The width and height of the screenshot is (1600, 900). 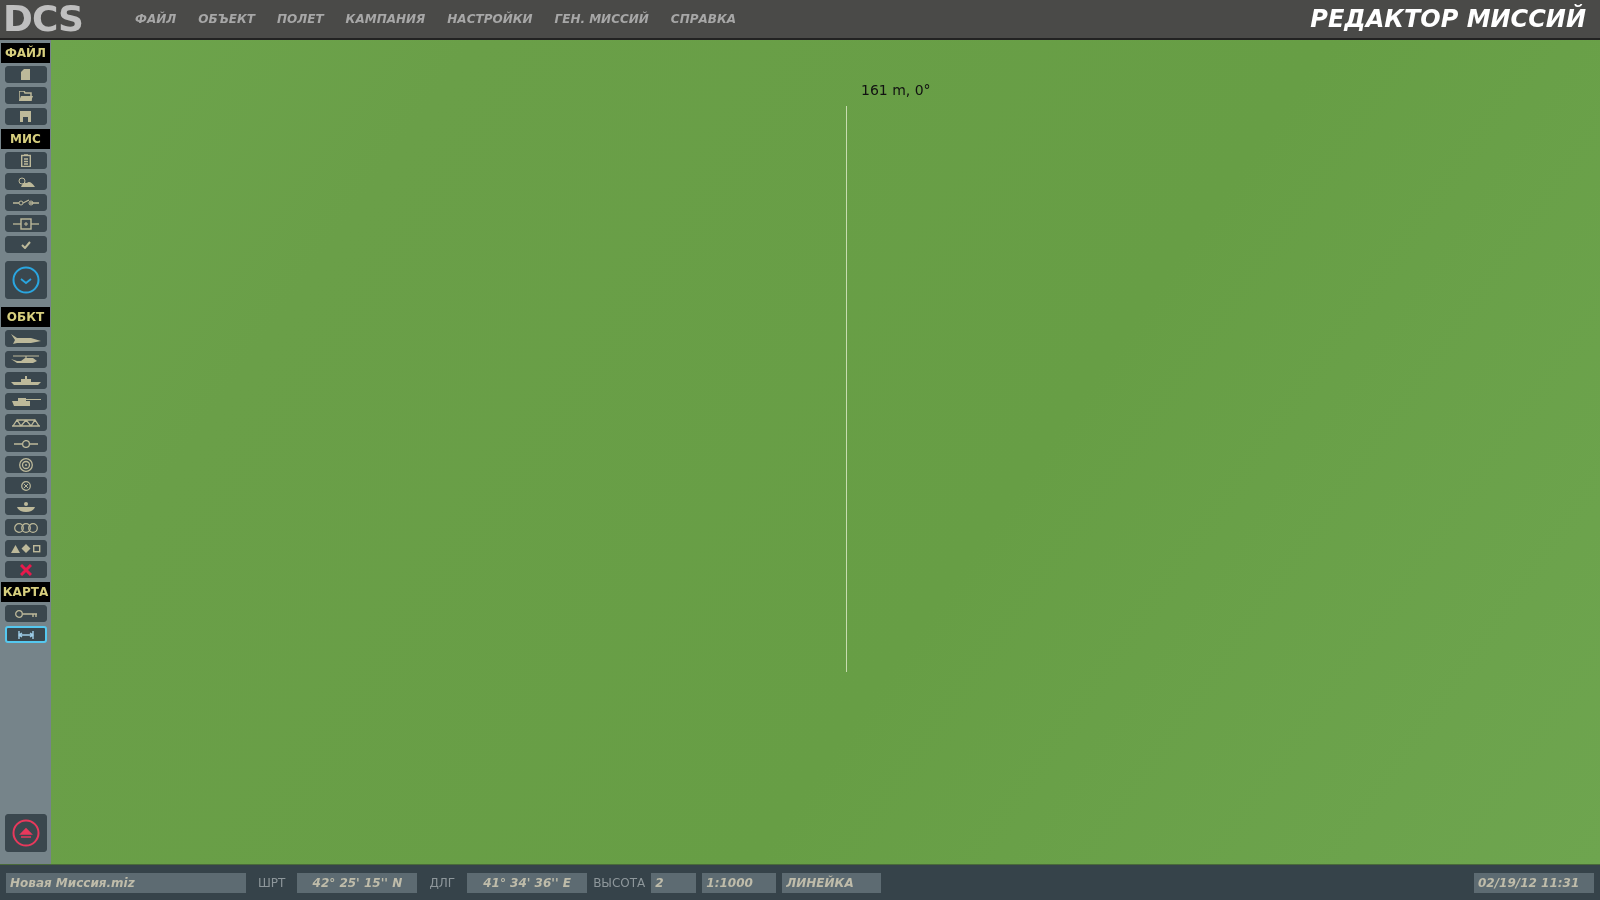 I want to click on scale-field: 1:1000, so click(x=739, y=882).